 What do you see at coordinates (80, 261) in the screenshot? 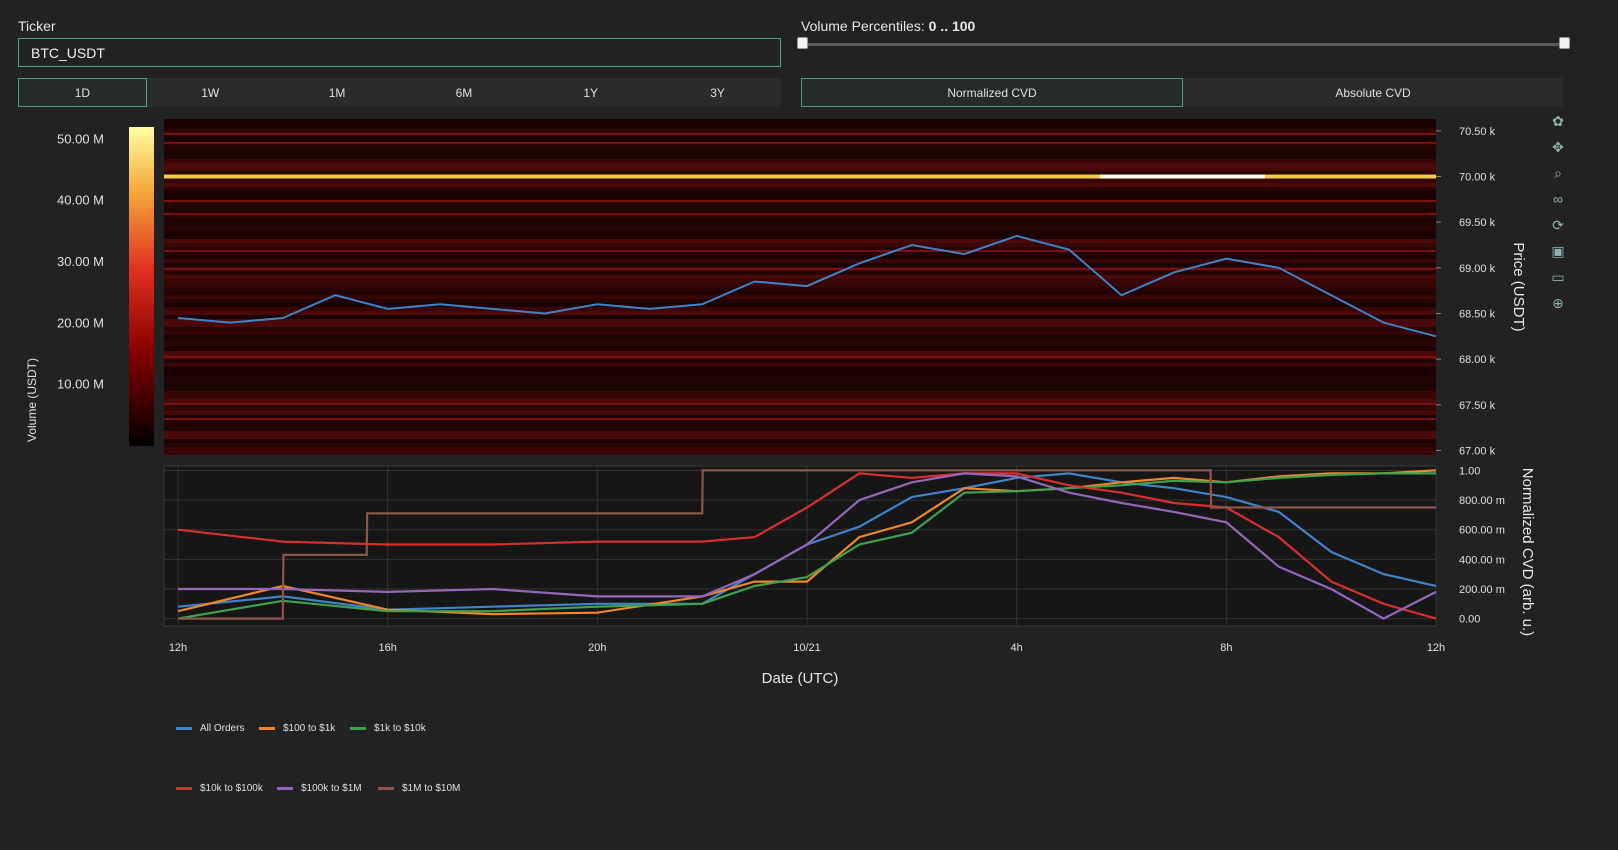
I see `colorbar-ticks: 50.00 M 40.00 M 30.00 M 20.00 M 10.00 M` at bounding box center [80, 261].